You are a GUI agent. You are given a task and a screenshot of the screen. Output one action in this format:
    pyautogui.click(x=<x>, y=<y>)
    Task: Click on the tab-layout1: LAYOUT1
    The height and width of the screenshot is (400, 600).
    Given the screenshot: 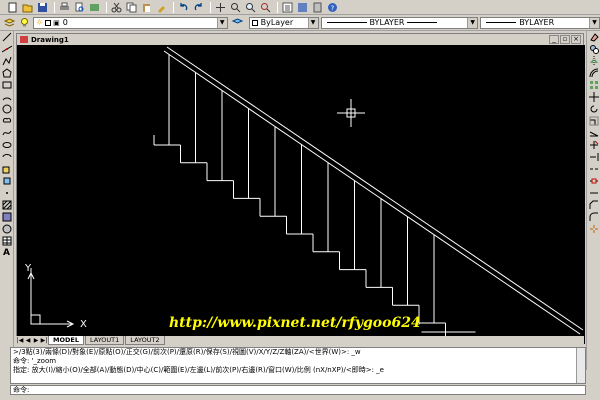 What is the action you would take?
    pyautogui.click(x=104, y=340)
    